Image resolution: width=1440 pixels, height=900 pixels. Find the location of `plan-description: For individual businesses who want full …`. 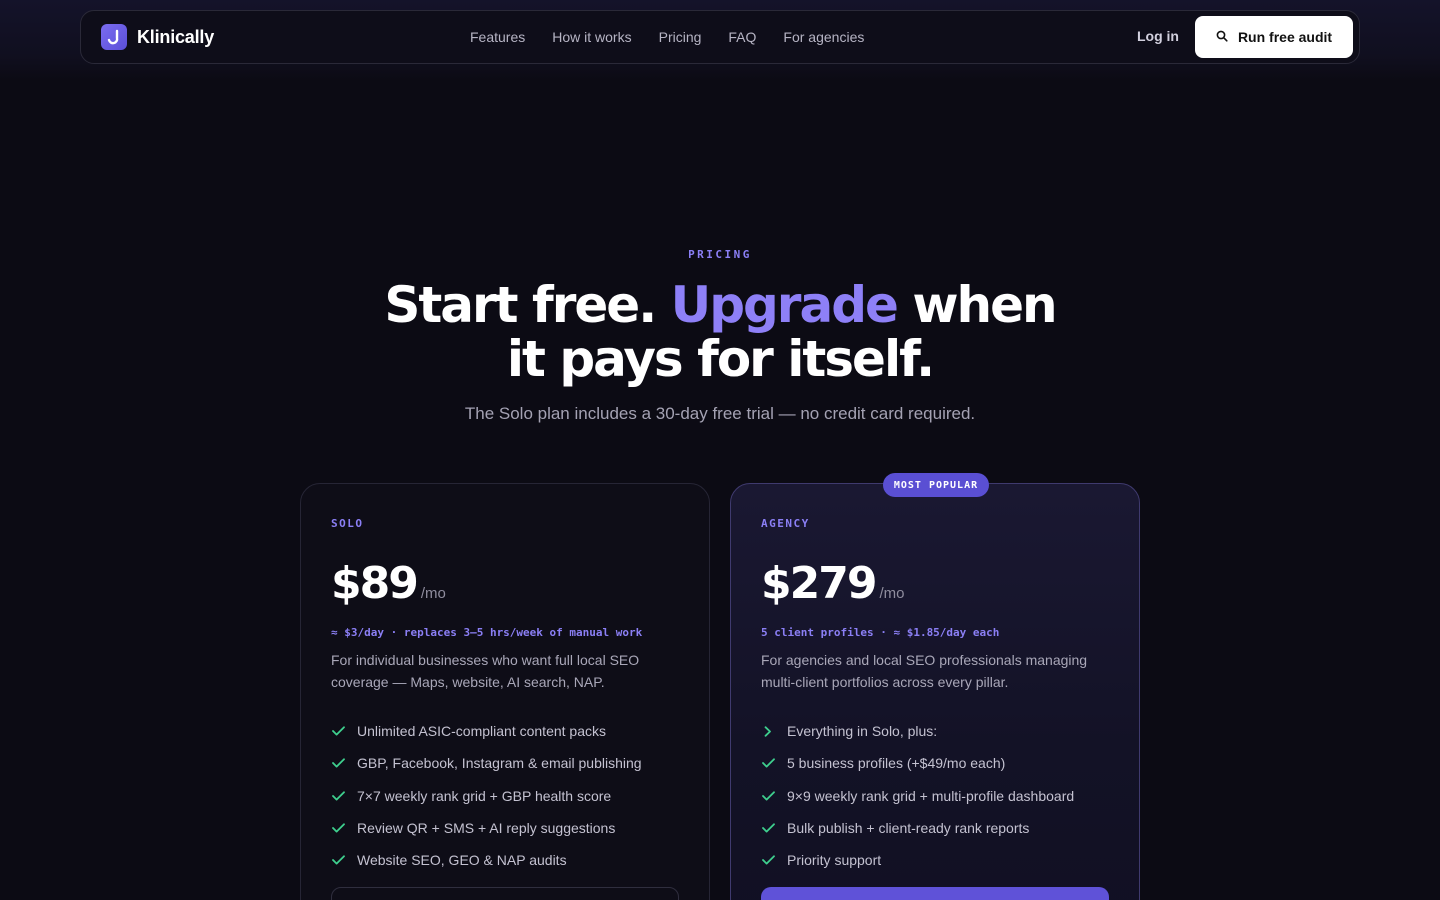

plan-description: For individual businesses who want full … is located at coordinates (485, 671).